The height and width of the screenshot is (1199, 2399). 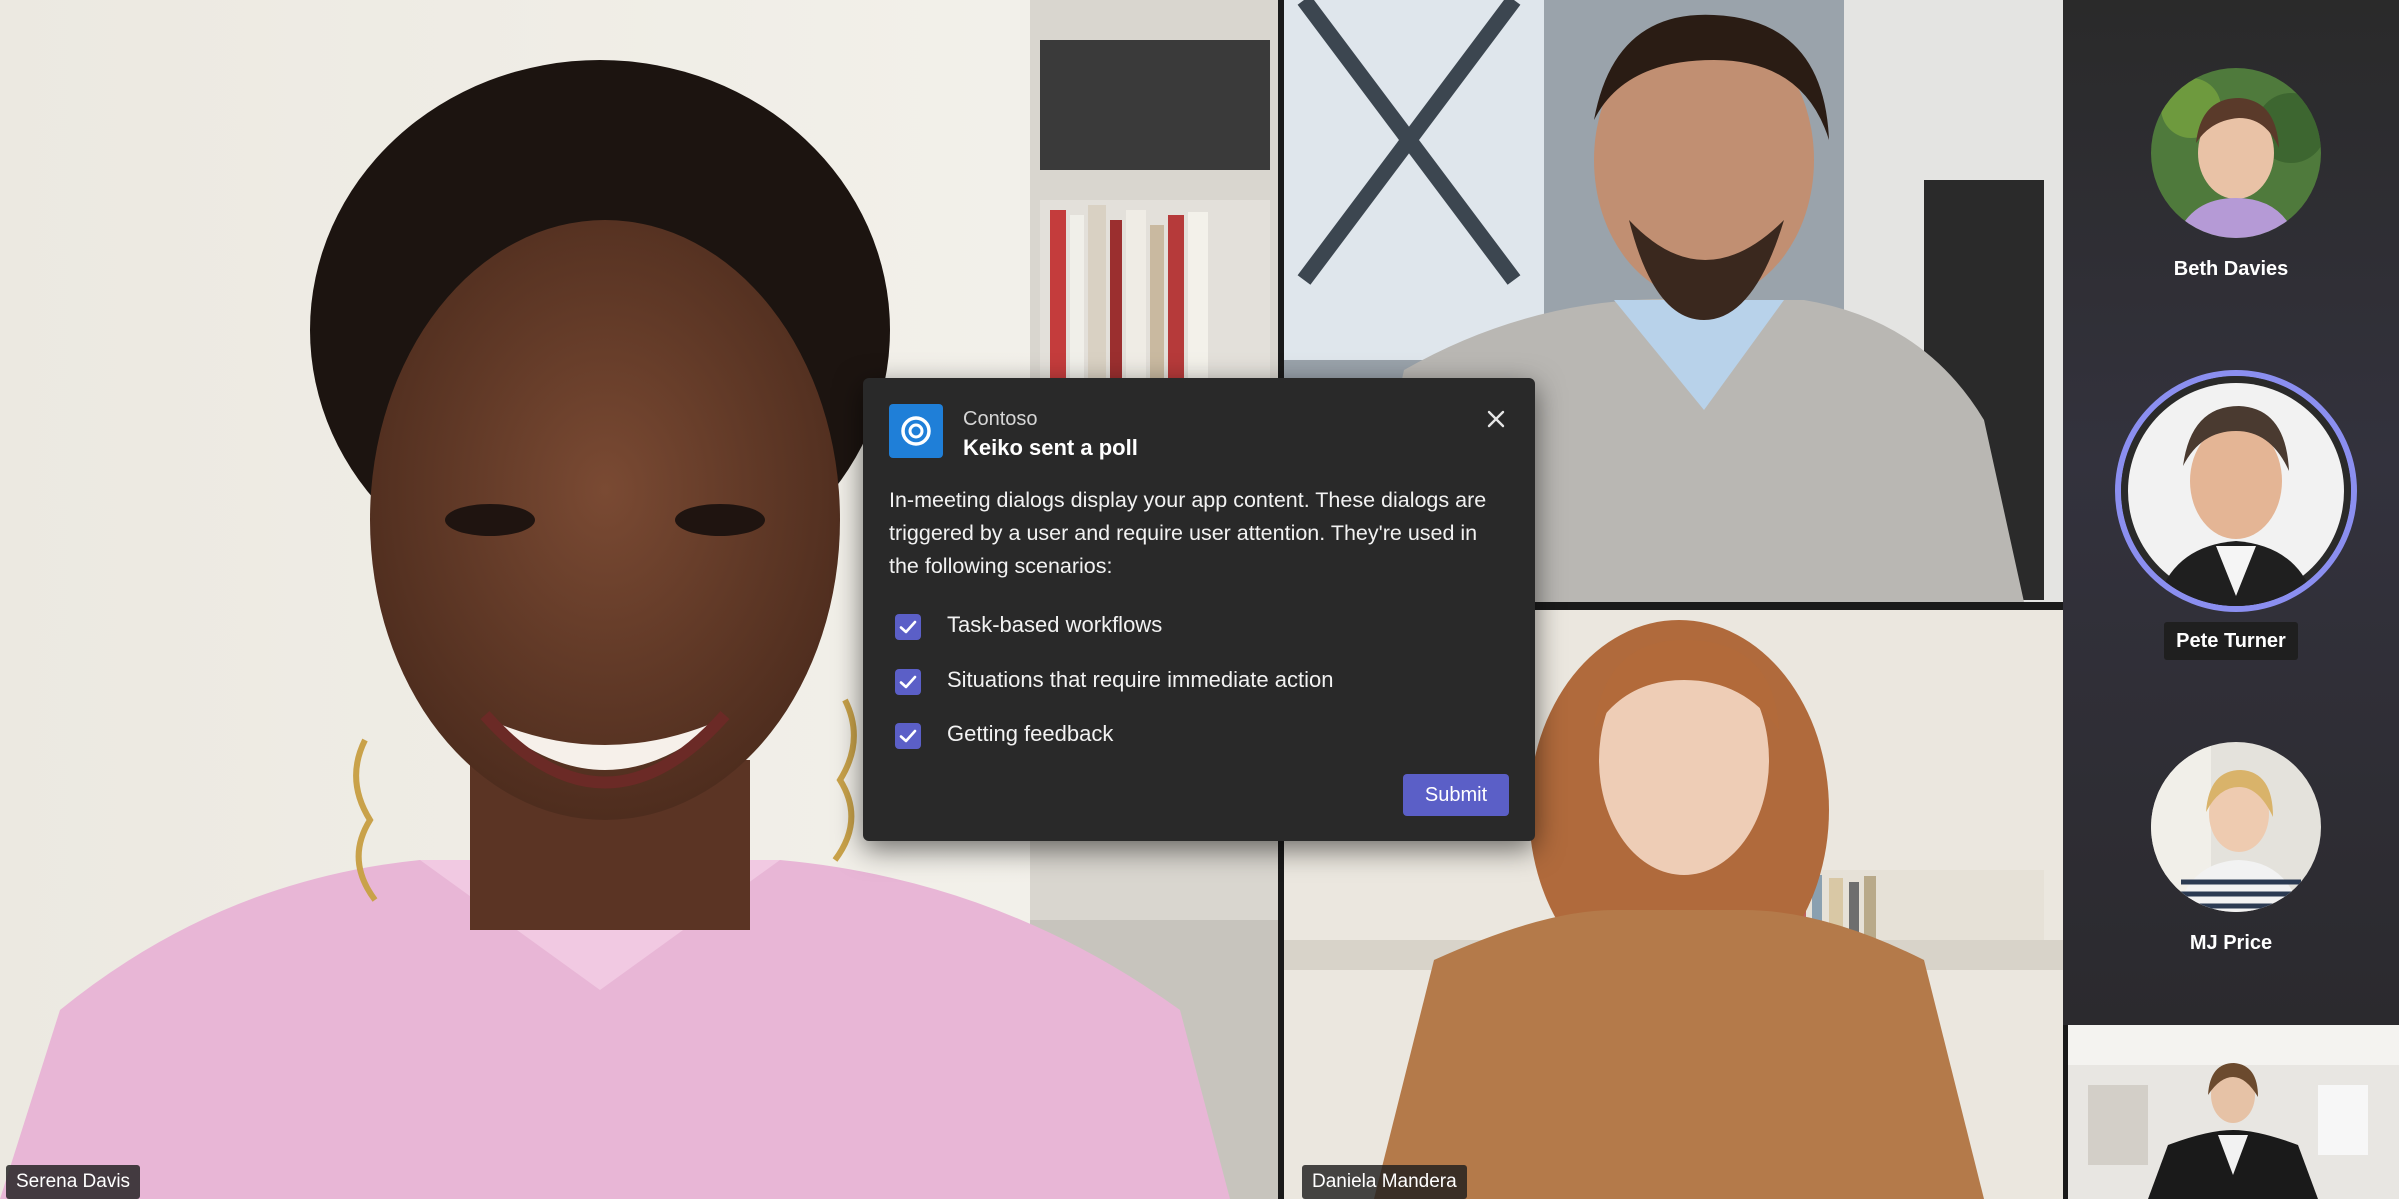 What do you see at coordinates (1030, 733) in the screenshot?
I see `poll-option-label: Getting feedback` at bounding box center [1030, 733].